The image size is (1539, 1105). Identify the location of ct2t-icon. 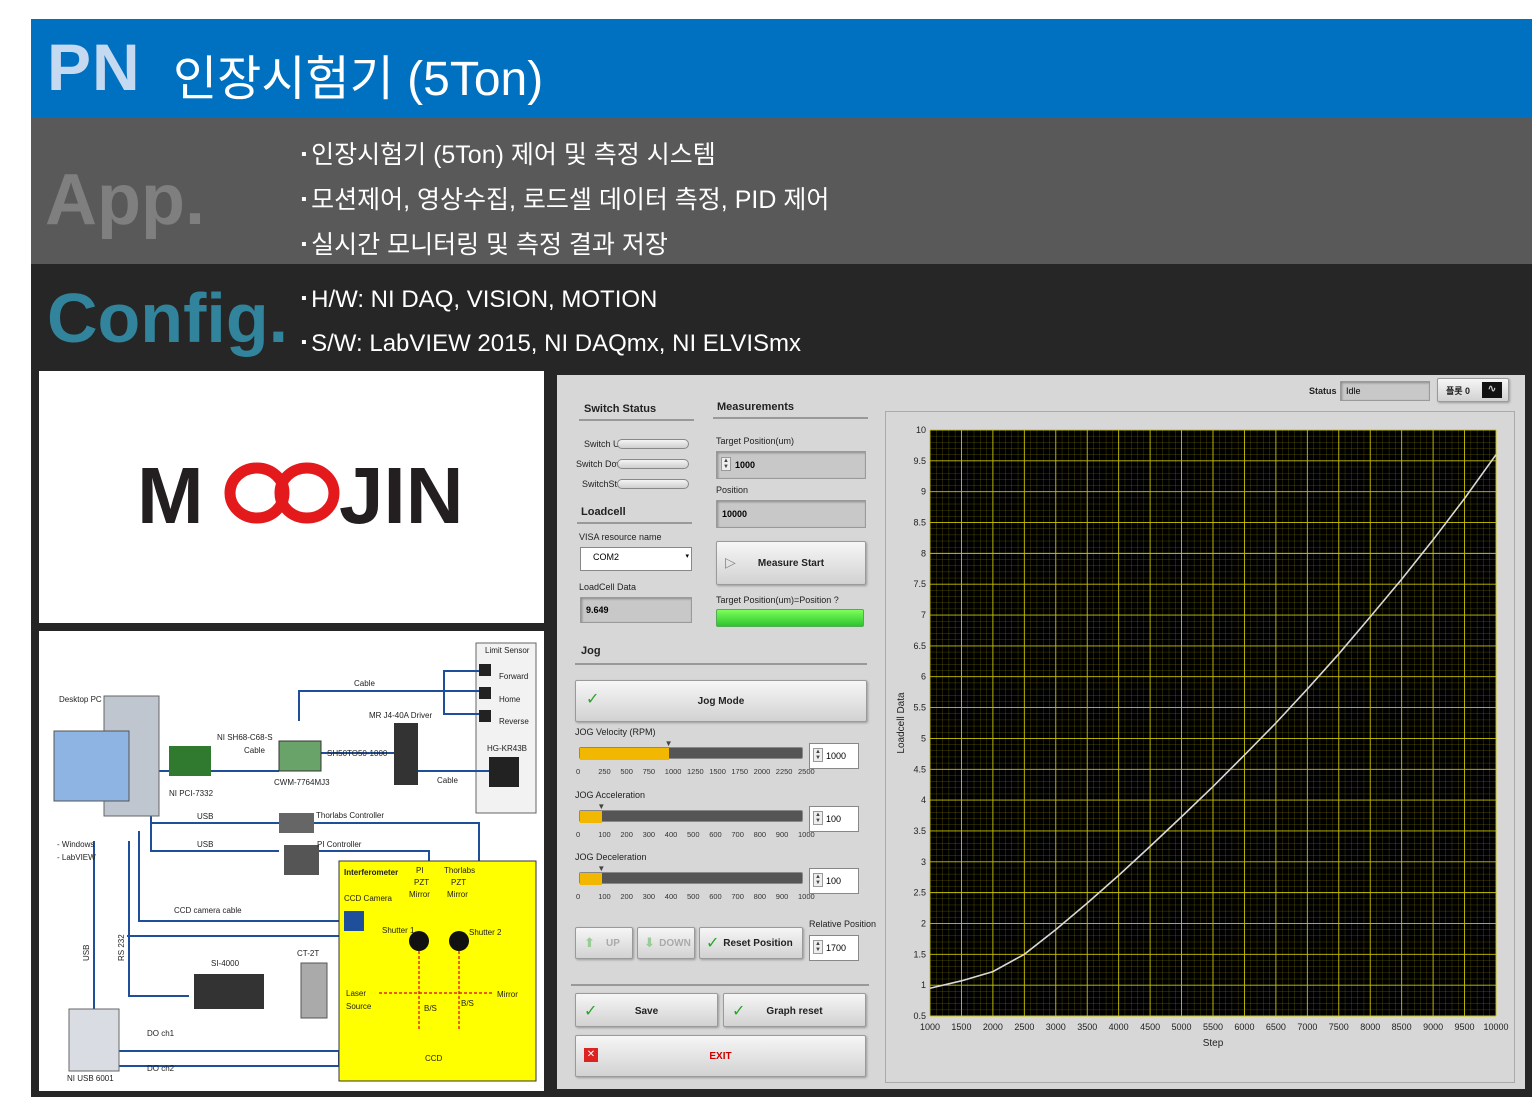
(314, 990).